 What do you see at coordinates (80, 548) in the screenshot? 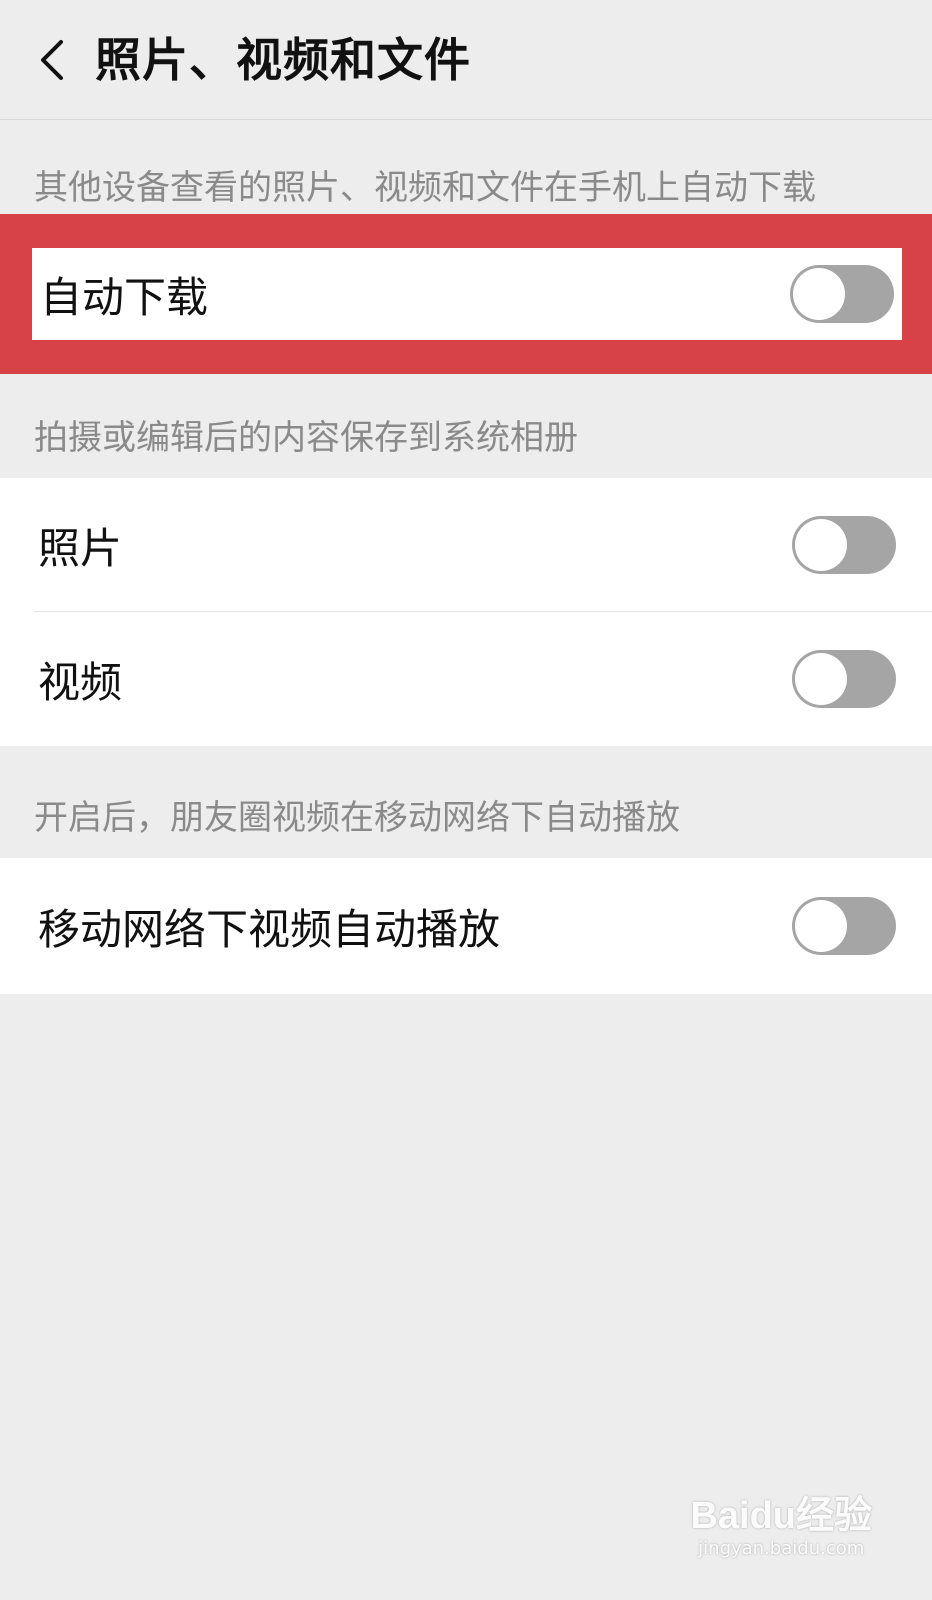
I see `photos-label: 照片` at bounding box center [80, 548].